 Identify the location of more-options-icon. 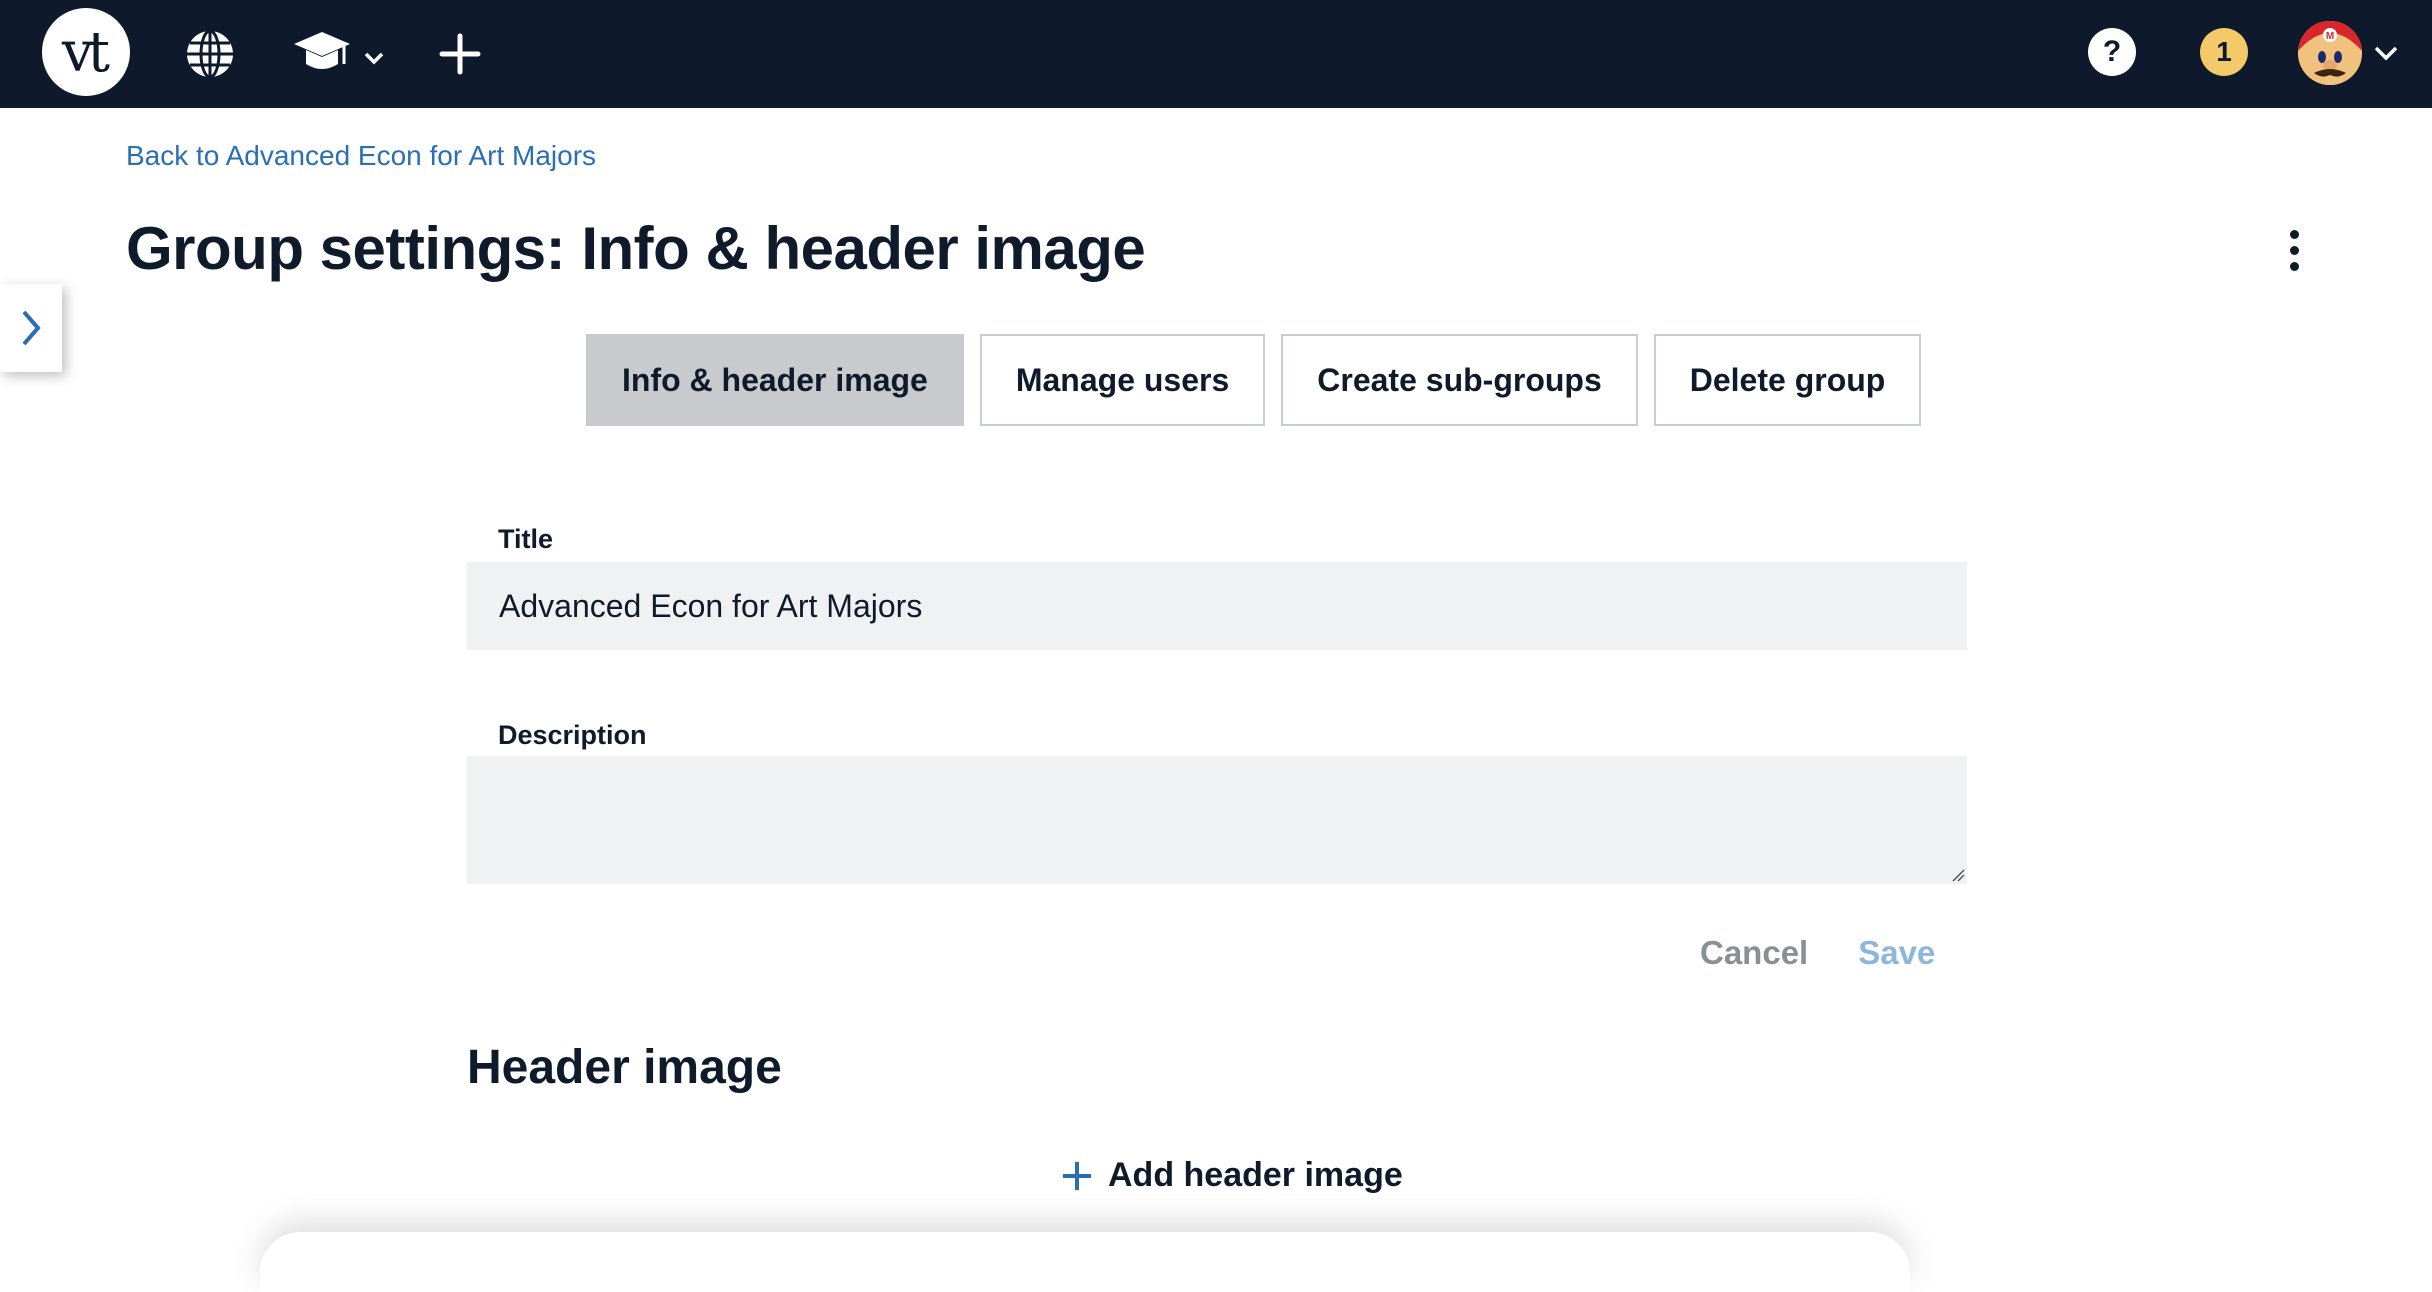
(2294, 250).